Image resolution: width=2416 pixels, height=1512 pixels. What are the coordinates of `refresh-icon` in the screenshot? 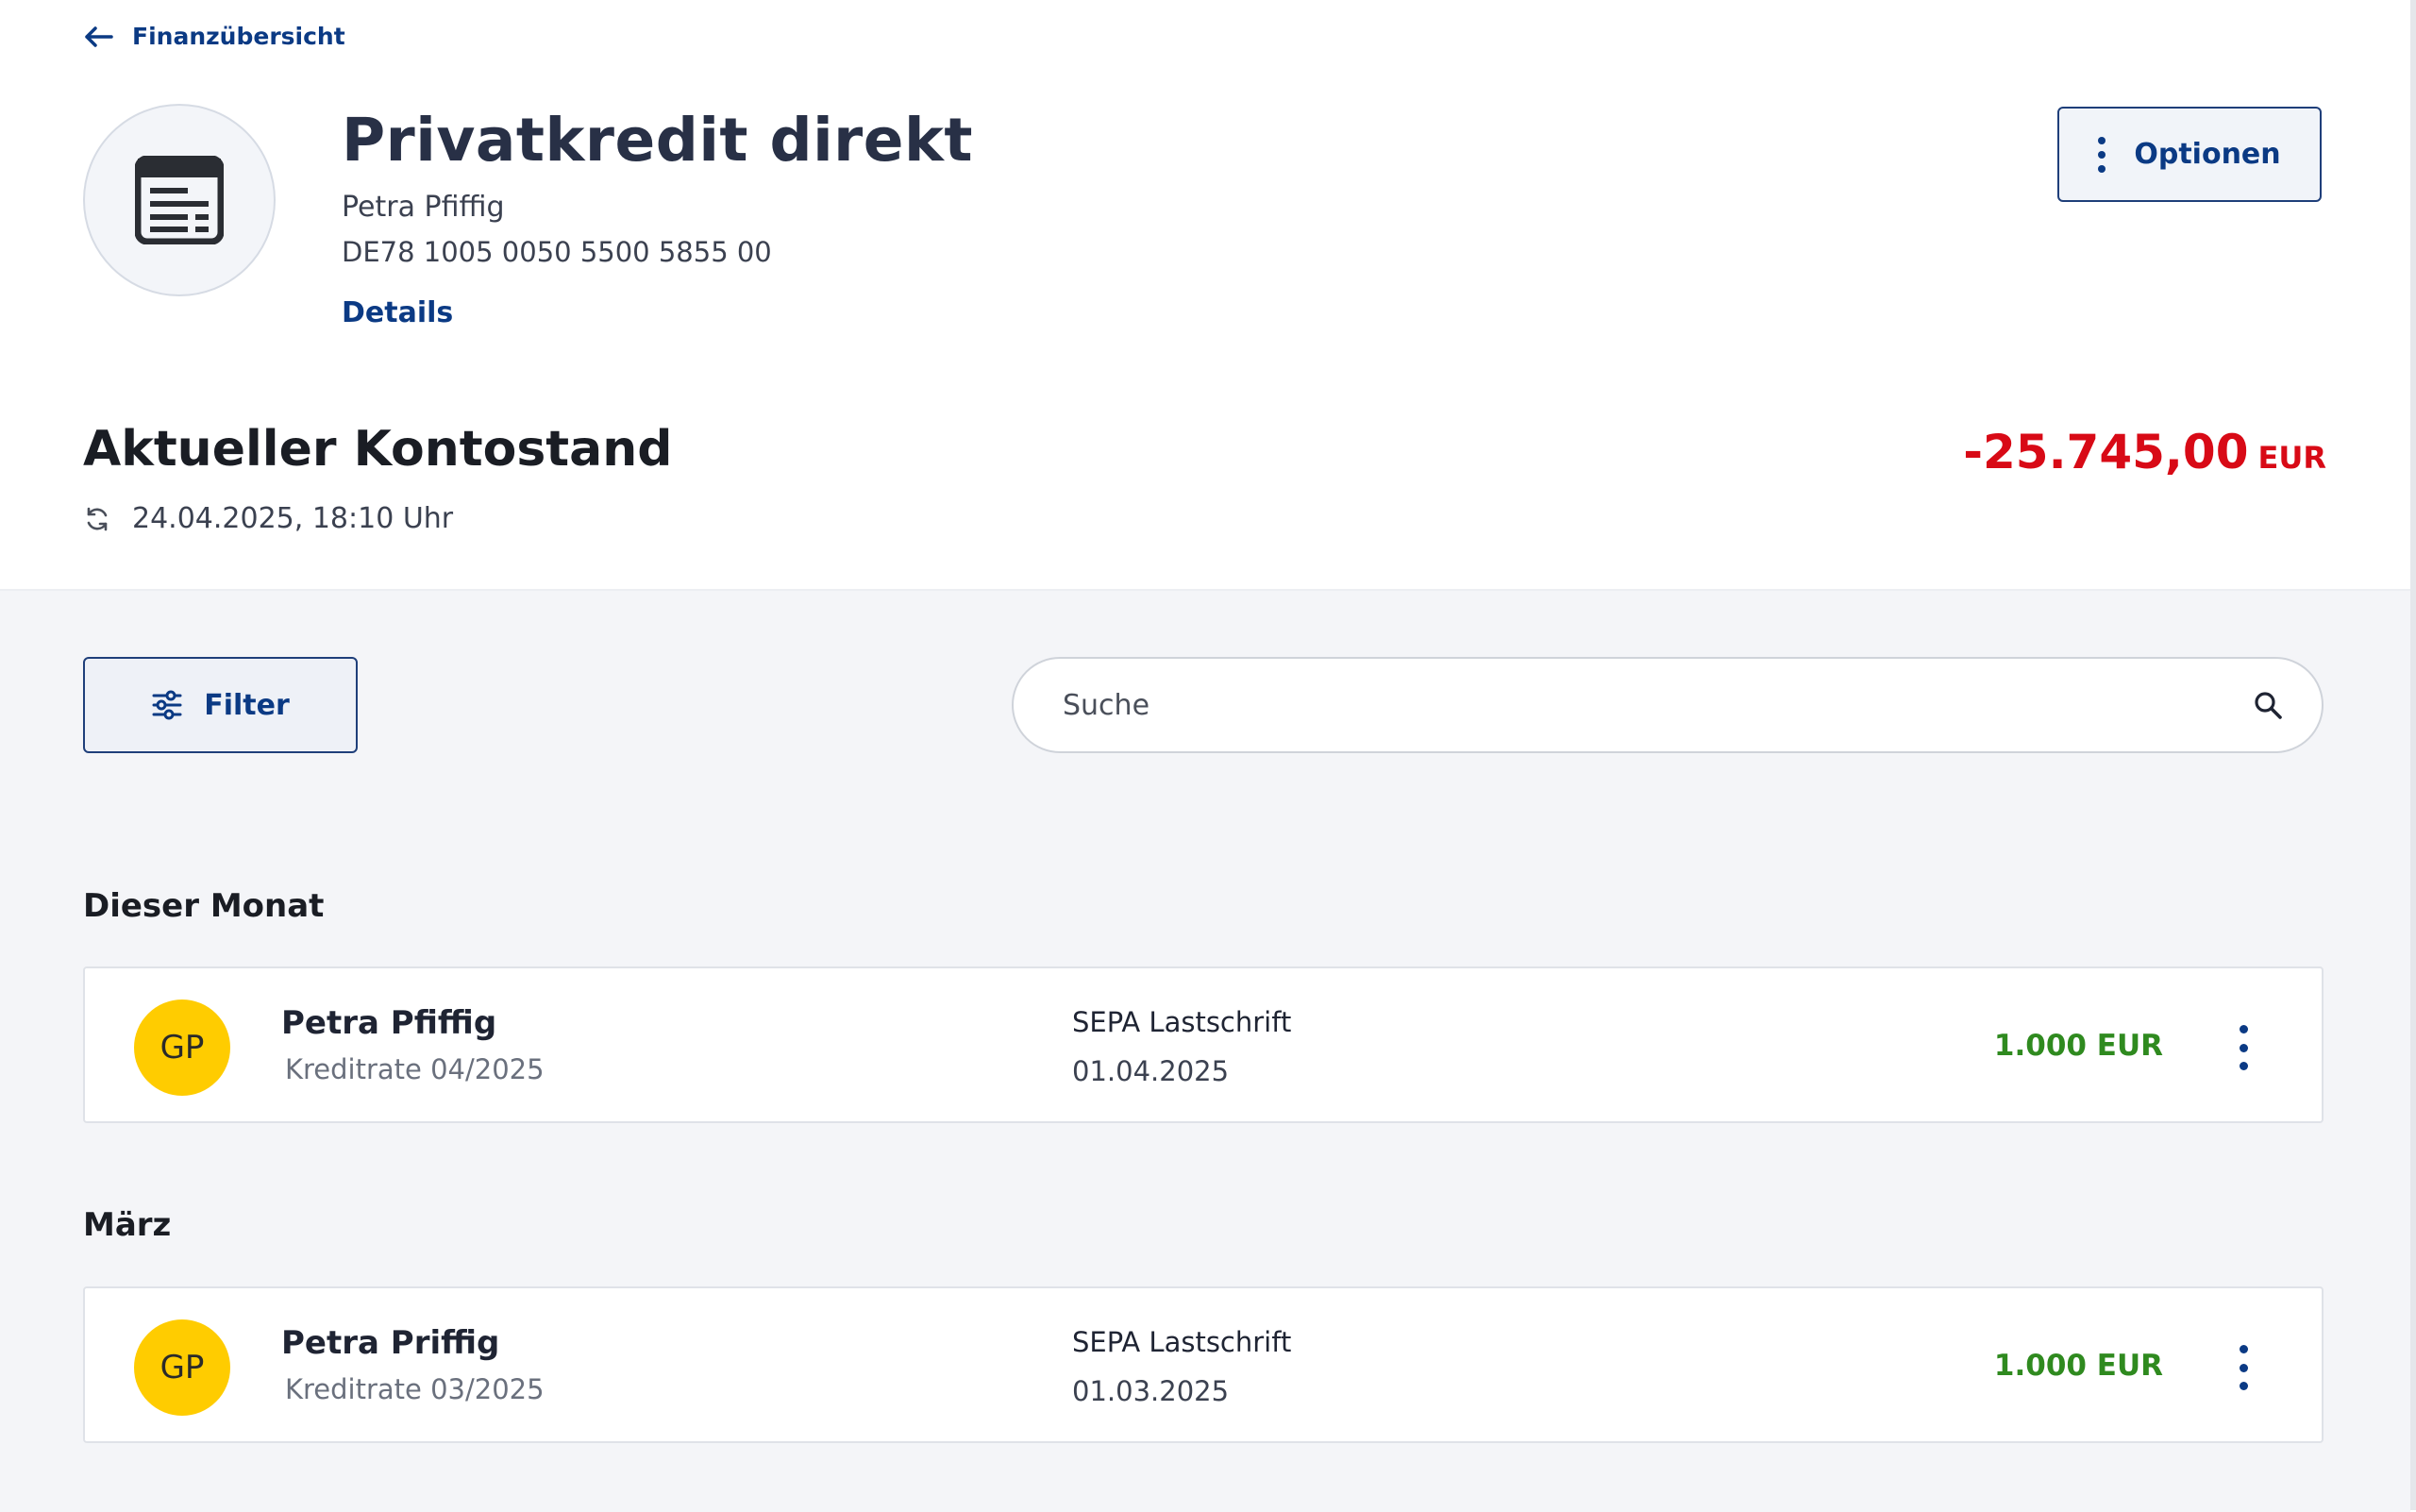 It's located at (97, 518).